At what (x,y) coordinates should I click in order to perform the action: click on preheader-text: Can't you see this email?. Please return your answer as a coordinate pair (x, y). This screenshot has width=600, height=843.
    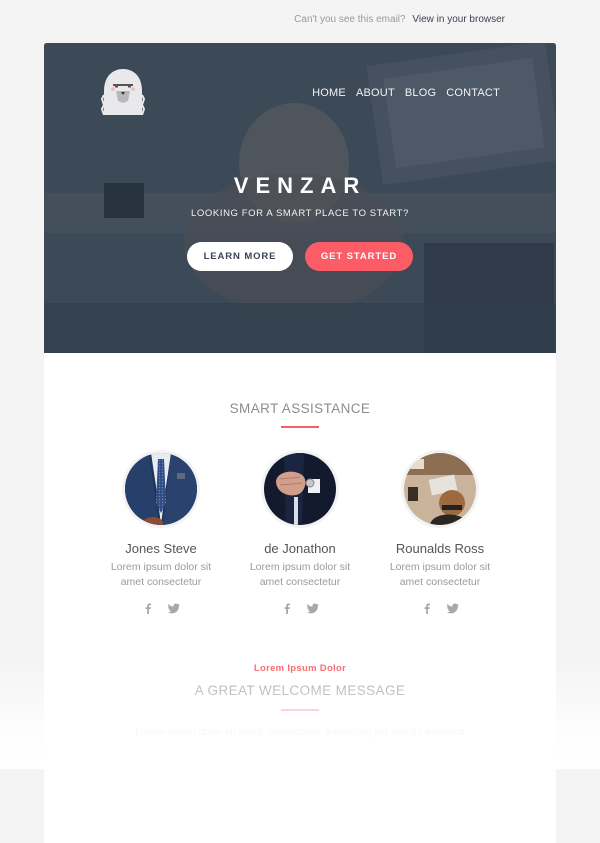
    Looking at the image, I should click on (350, 19).